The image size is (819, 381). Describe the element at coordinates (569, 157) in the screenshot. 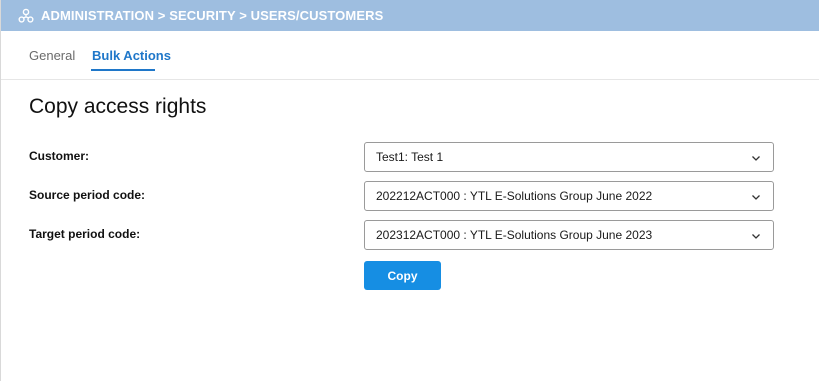

I see `customer-select: Test1: Test 1` at that location.